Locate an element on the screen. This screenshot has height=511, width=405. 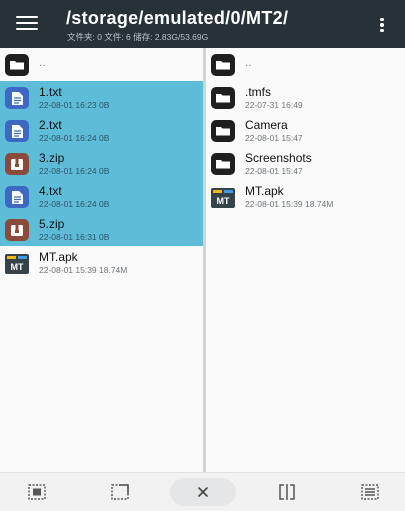
file-name: 1.txt is located at coordinates (50, 92).